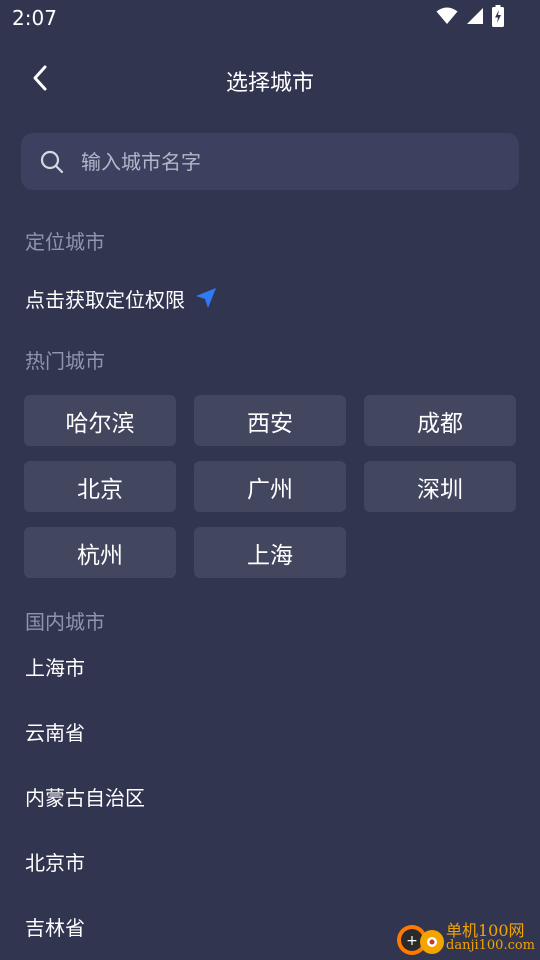  Describe the element at coordinates (55, 666) in the screenshot. I see `domestic-city-item: 上海市` at that location.